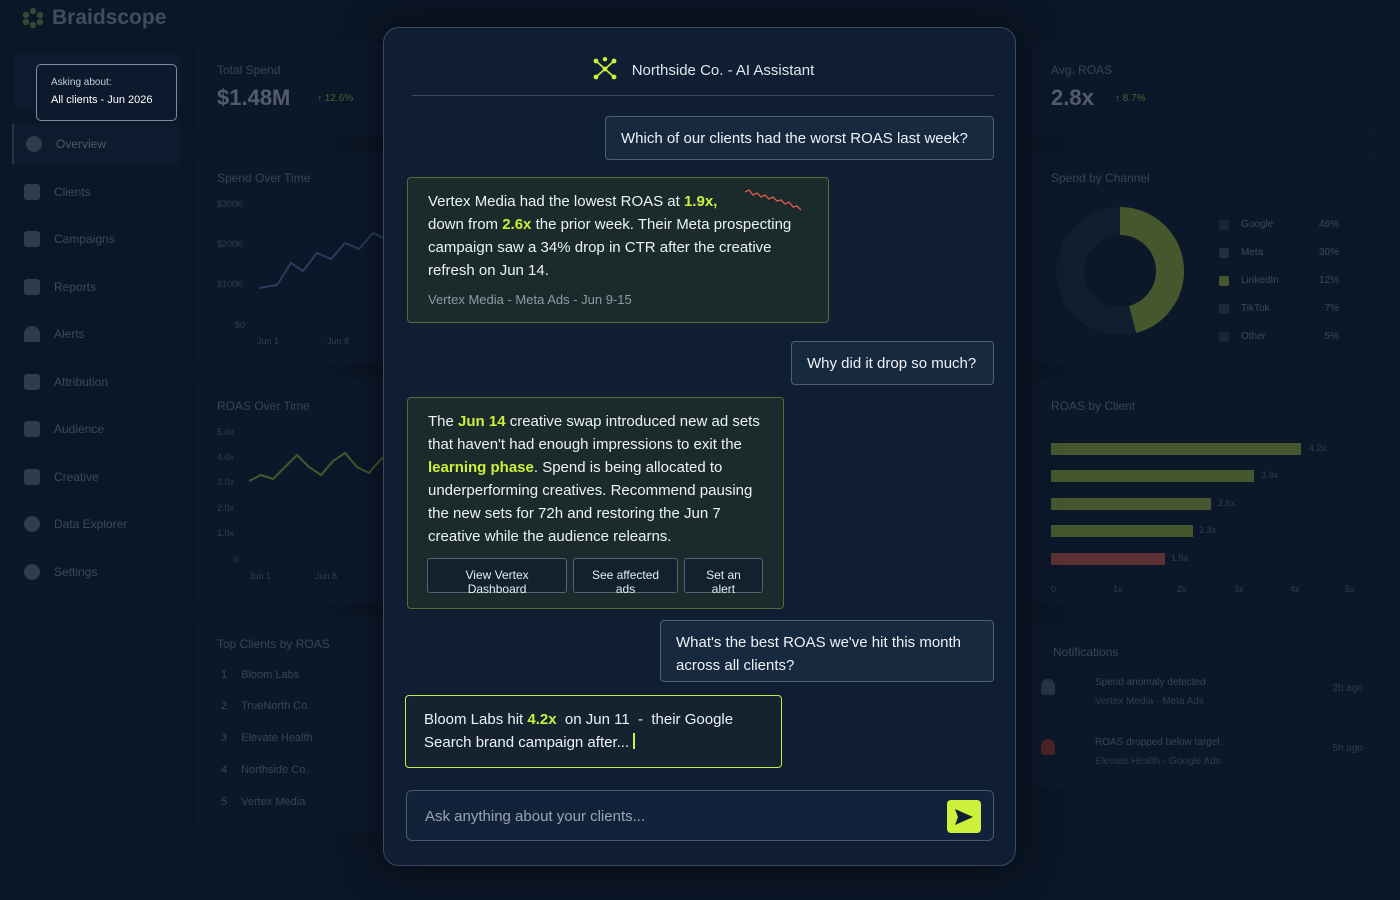 The image size is (1400, 900). I want to click on chat-input, so click(675, 816).